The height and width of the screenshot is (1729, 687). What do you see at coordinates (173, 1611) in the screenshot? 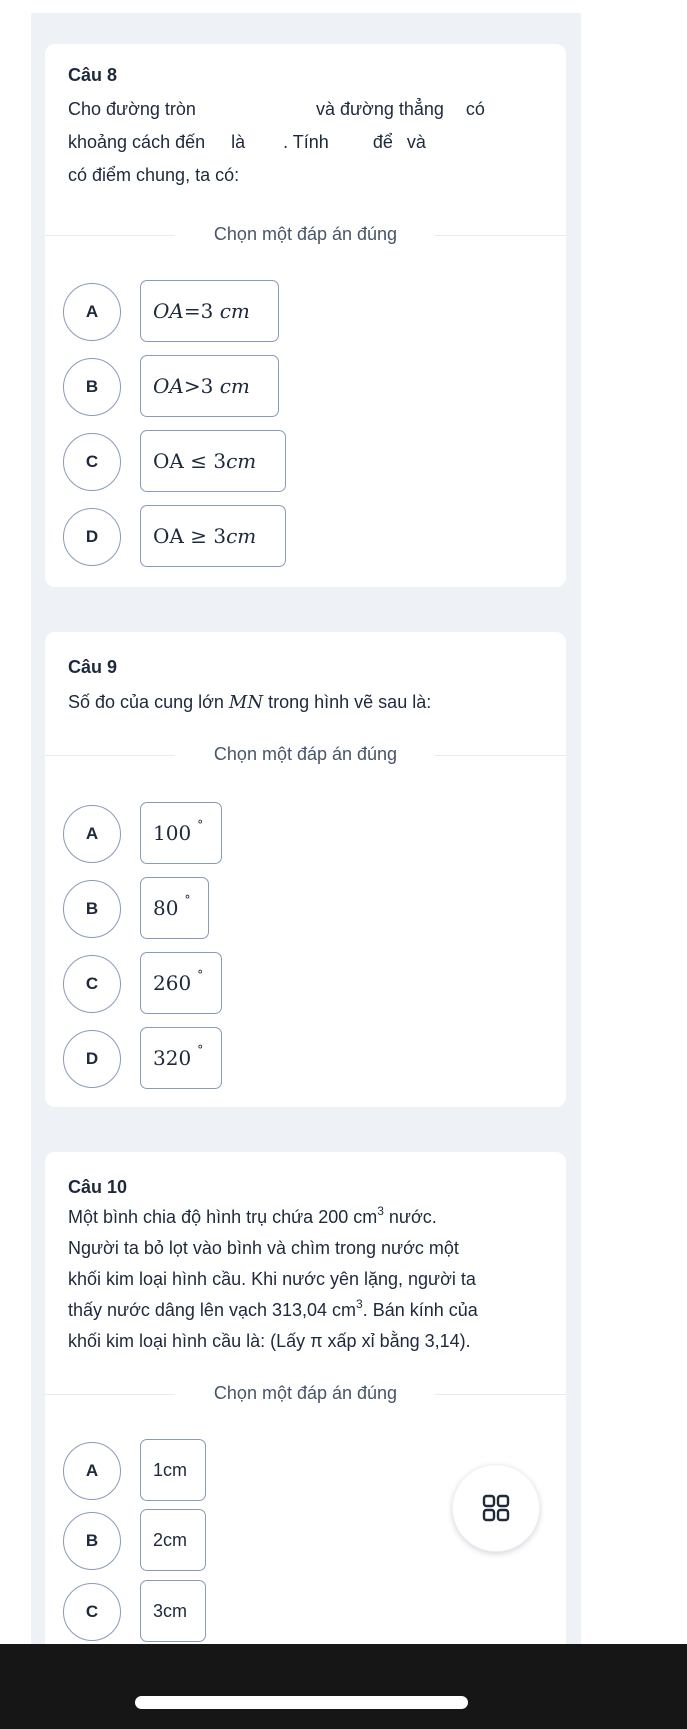
I see `option-answer: 3cm` at bounding box center [173, 1611].